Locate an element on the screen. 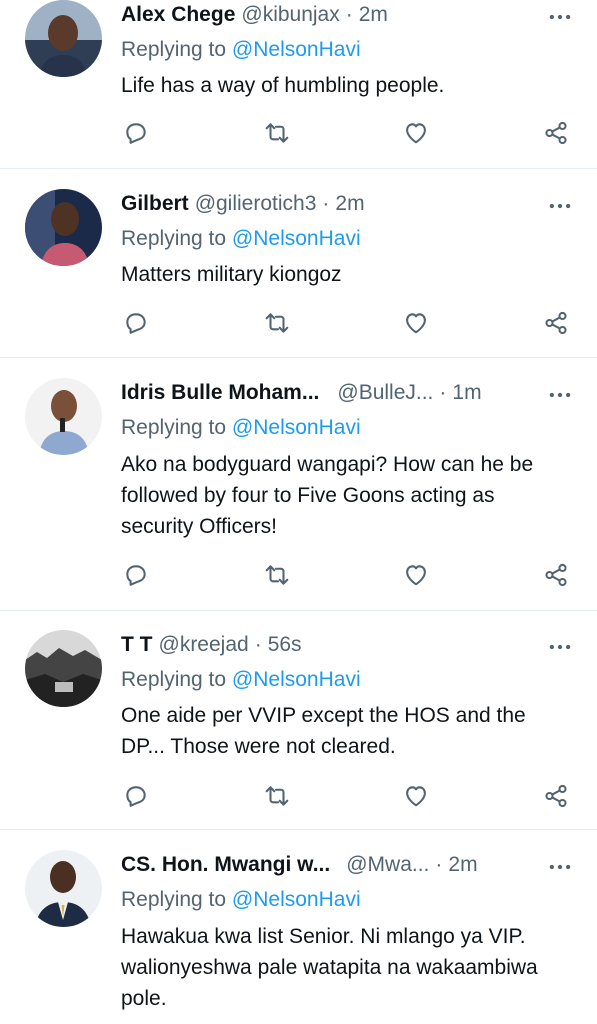 The height and width of the screenshot is (1024, 597). tweet-text: Life has a way of humbling people. is located at coordinates (283, 85).